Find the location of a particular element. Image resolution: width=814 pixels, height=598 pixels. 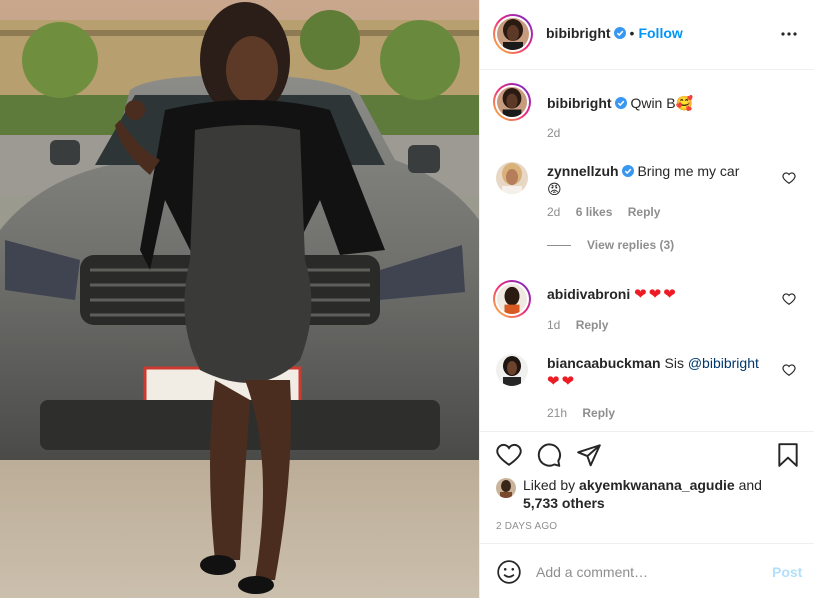

author-avatar-image is located at coordinates (513, 34).